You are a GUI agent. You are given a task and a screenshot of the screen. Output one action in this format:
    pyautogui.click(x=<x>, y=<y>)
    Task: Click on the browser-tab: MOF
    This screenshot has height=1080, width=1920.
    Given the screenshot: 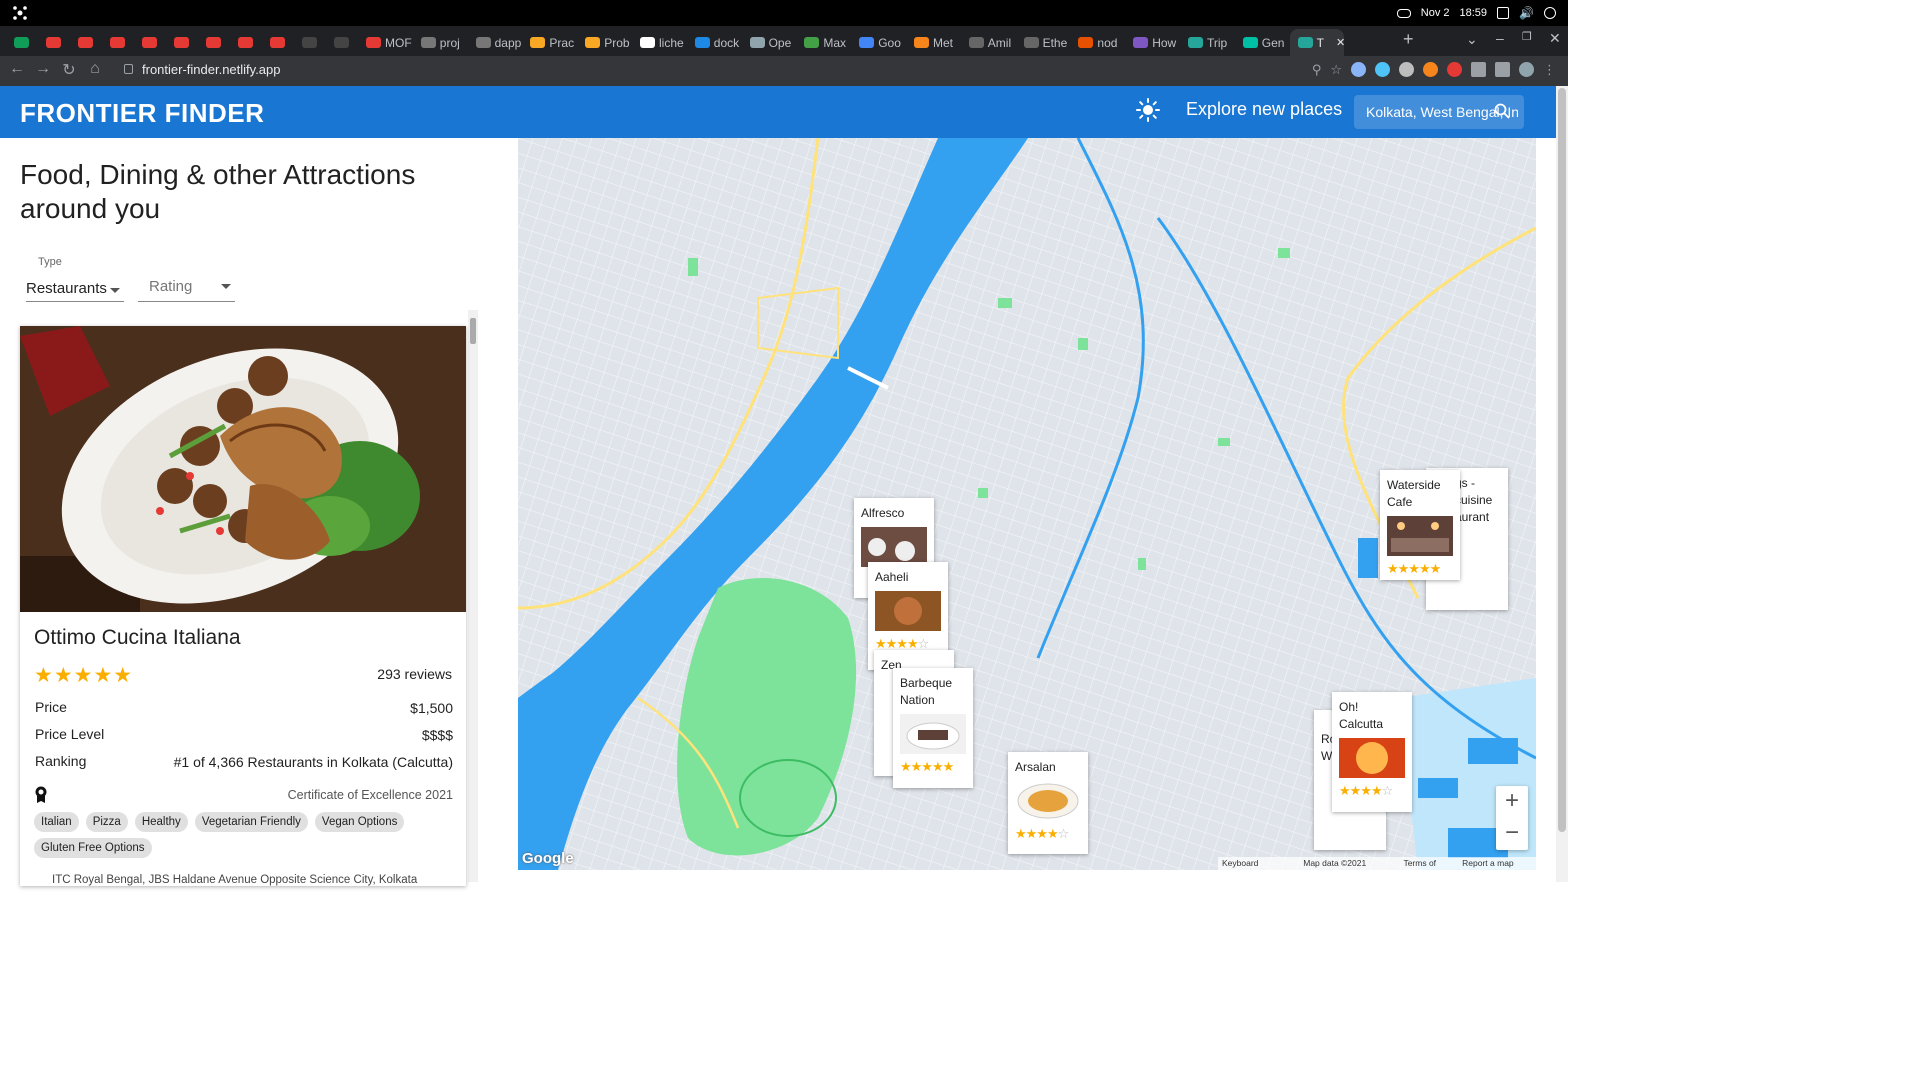 What is the action you would take?
    pyautogui.click(x=385, y=42)
    